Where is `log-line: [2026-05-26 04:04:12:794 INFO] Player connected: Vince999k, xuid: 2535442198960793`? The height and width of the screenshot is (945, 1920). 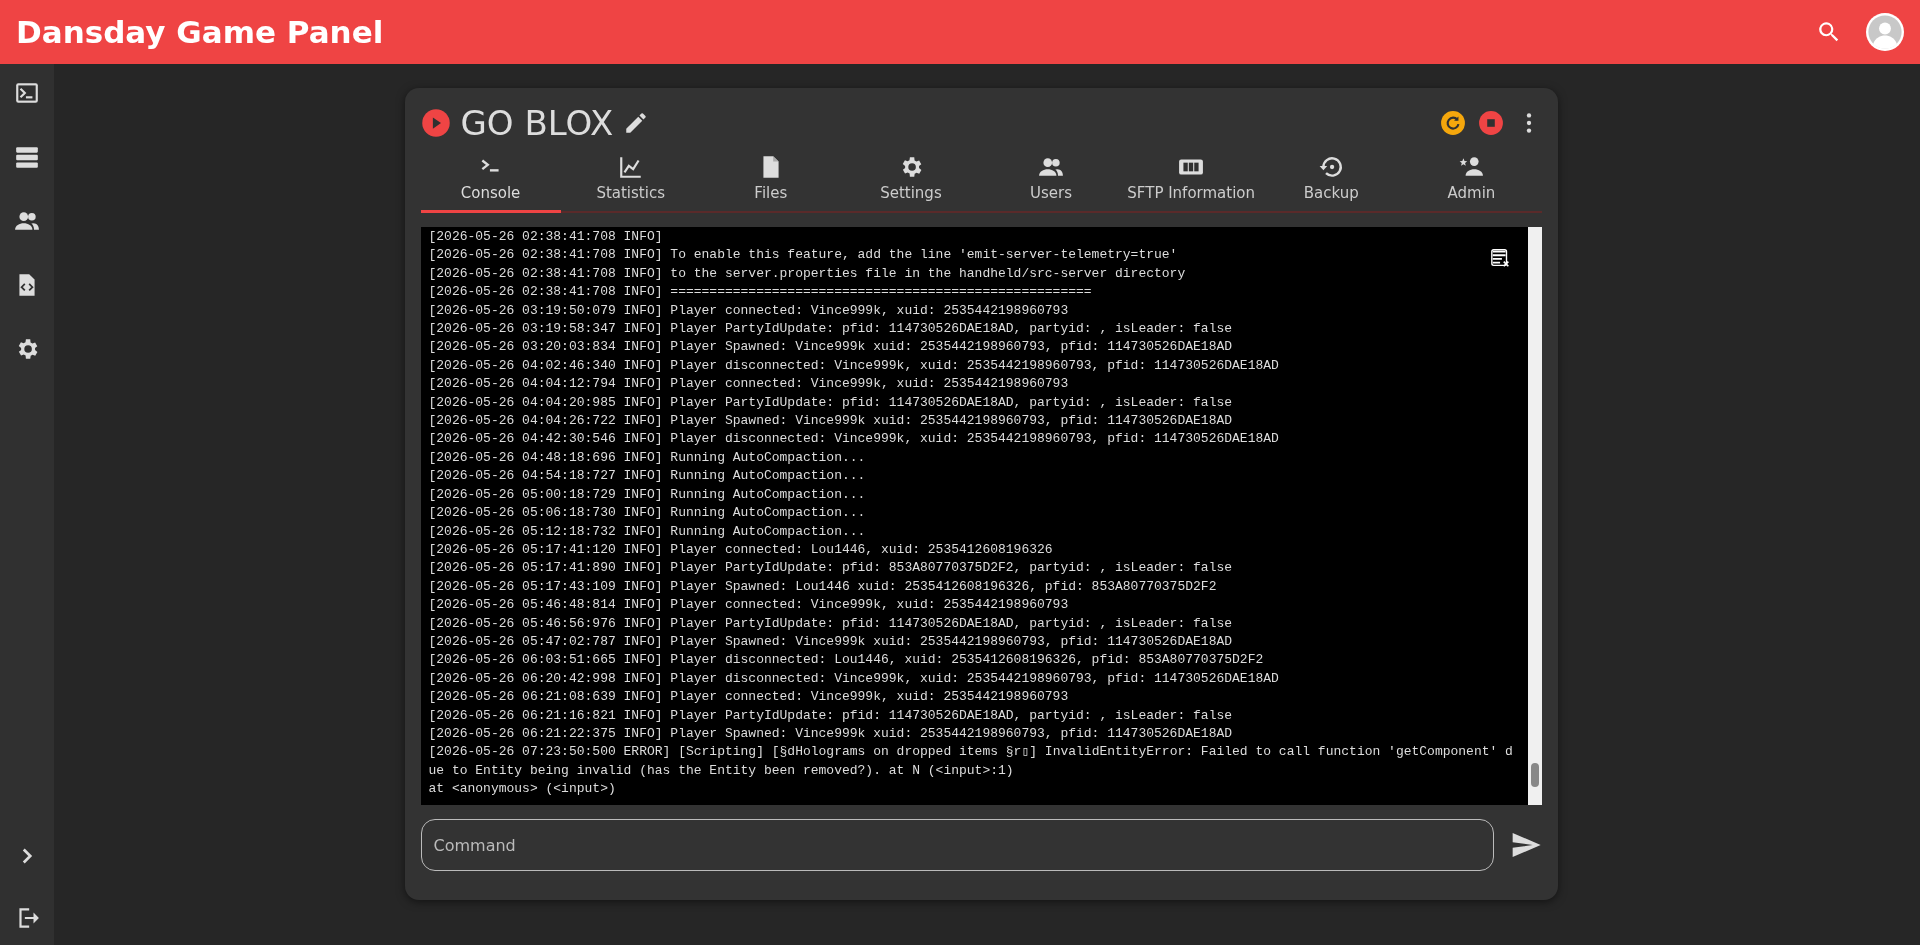
log-line: [2026-05-26 04:04:12:794 INFO] Player connected: Vince999k, xuid: 2535442198960793 is located at coordinates (748, 384).